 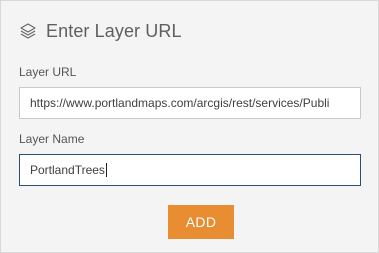 I want to click on layer-url-label: Layer URL, so click(x=48, y=72).